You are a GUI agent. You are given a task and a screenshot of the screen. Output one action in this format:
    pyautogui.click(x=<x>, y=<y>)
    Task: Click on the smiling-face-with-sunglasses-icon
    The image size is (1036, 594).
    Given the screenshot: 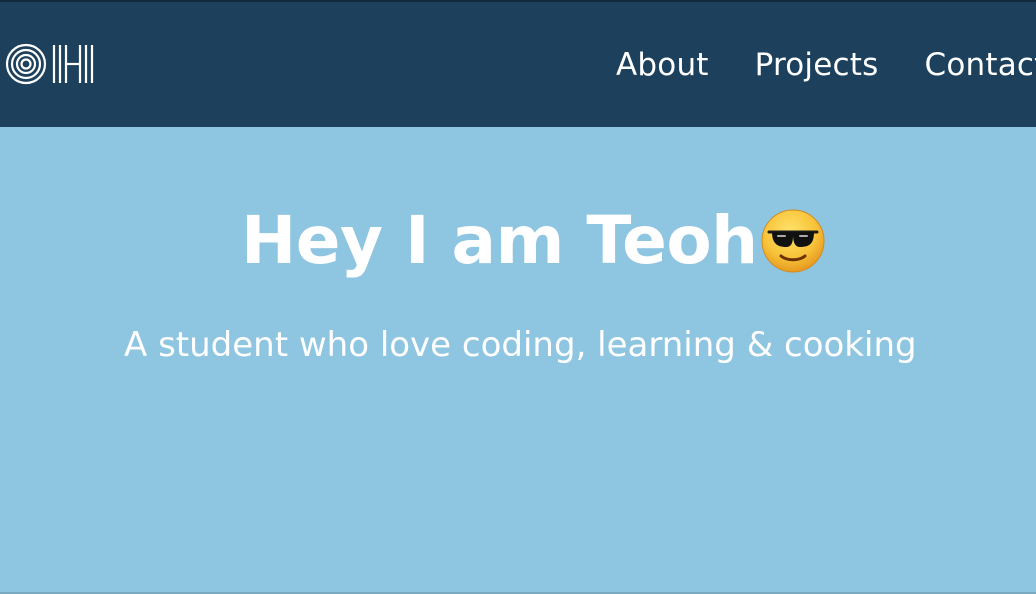 What is the action you would take?
    pyautogui.click(x=793, y=241)
    